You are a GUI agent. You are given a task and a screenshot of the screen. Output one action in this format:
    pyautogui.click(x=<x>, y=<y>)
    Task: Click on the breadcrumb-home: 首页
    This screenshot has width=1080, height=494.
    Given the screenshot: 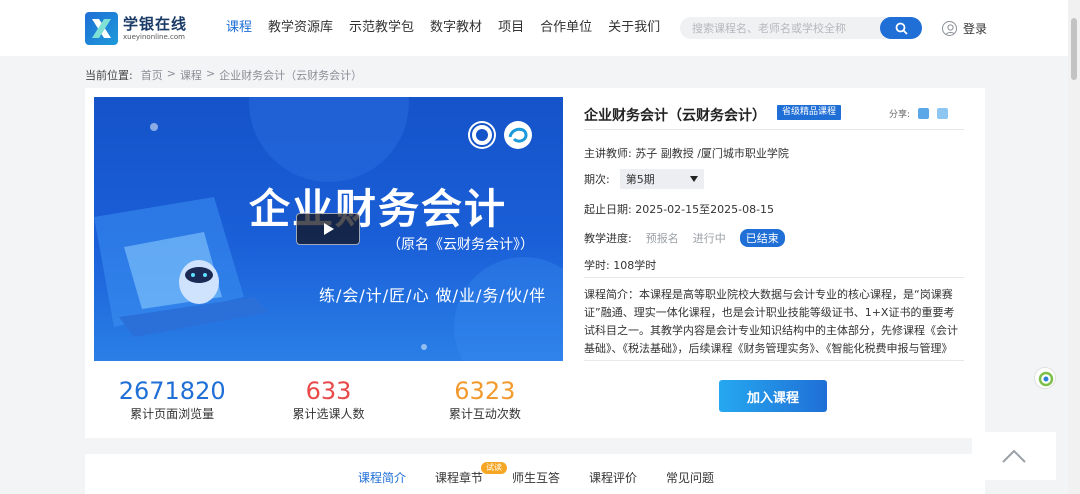 What is the action you would take?
    pyautogui.click(x=152, y=75)
    